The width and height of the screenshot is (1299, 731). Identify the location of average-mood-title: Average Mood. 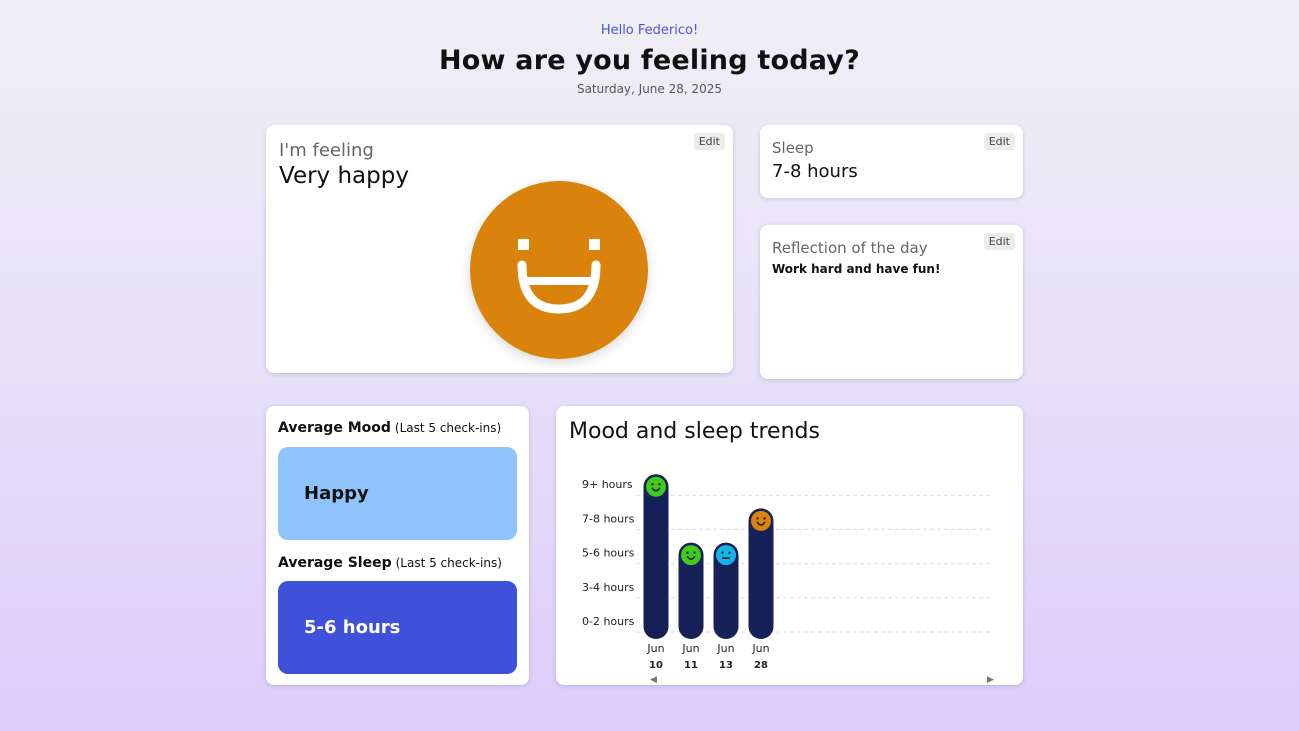
(334, 428).